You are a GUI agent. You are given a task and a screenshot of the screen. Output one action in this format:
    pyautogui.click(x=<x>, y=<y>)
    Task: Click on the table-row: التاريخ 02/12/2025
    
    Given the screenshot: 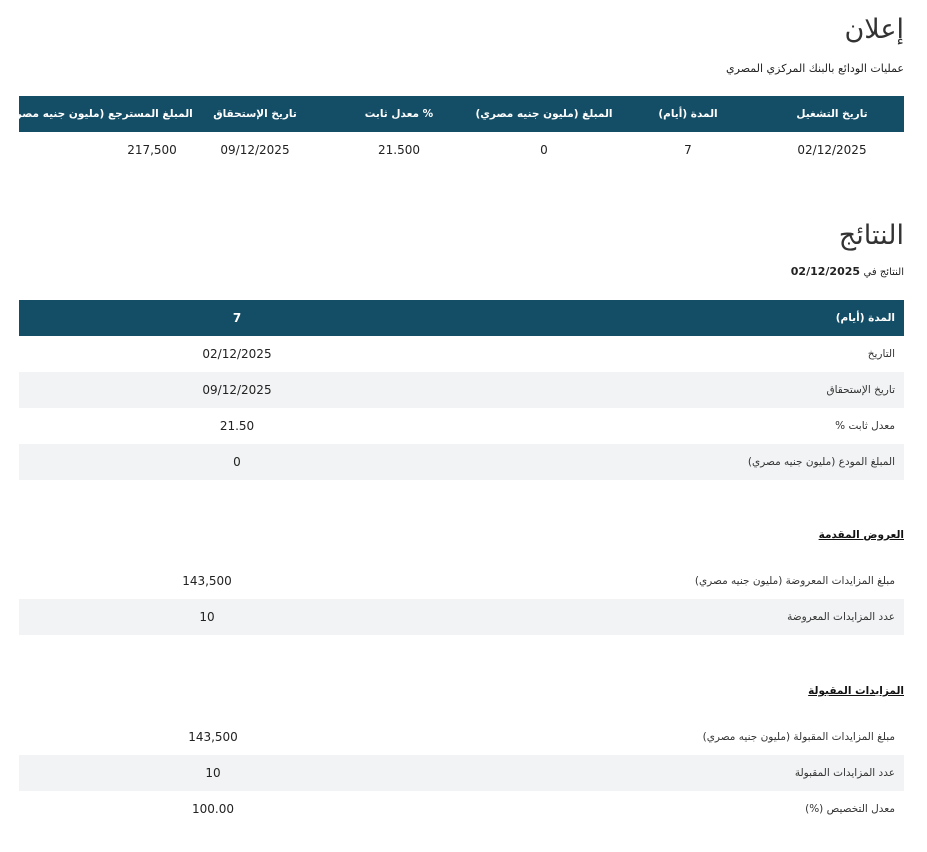 What is the action you would take?
    pyautogui.click(x=461, y=354)
    